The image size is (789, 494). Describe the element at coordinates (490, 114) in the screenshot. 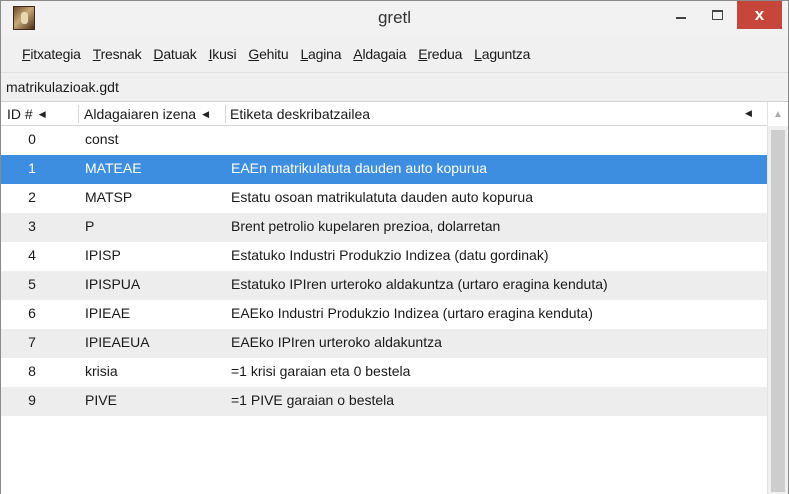

I see `column-header-label: Etiketa deskribatzailea` at that location.